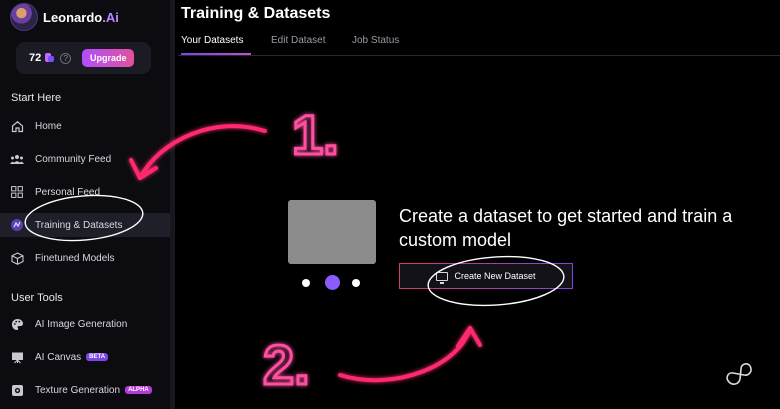 This screenshot has width=780, height=409. I want to click on training-icon, so click(17, 225).